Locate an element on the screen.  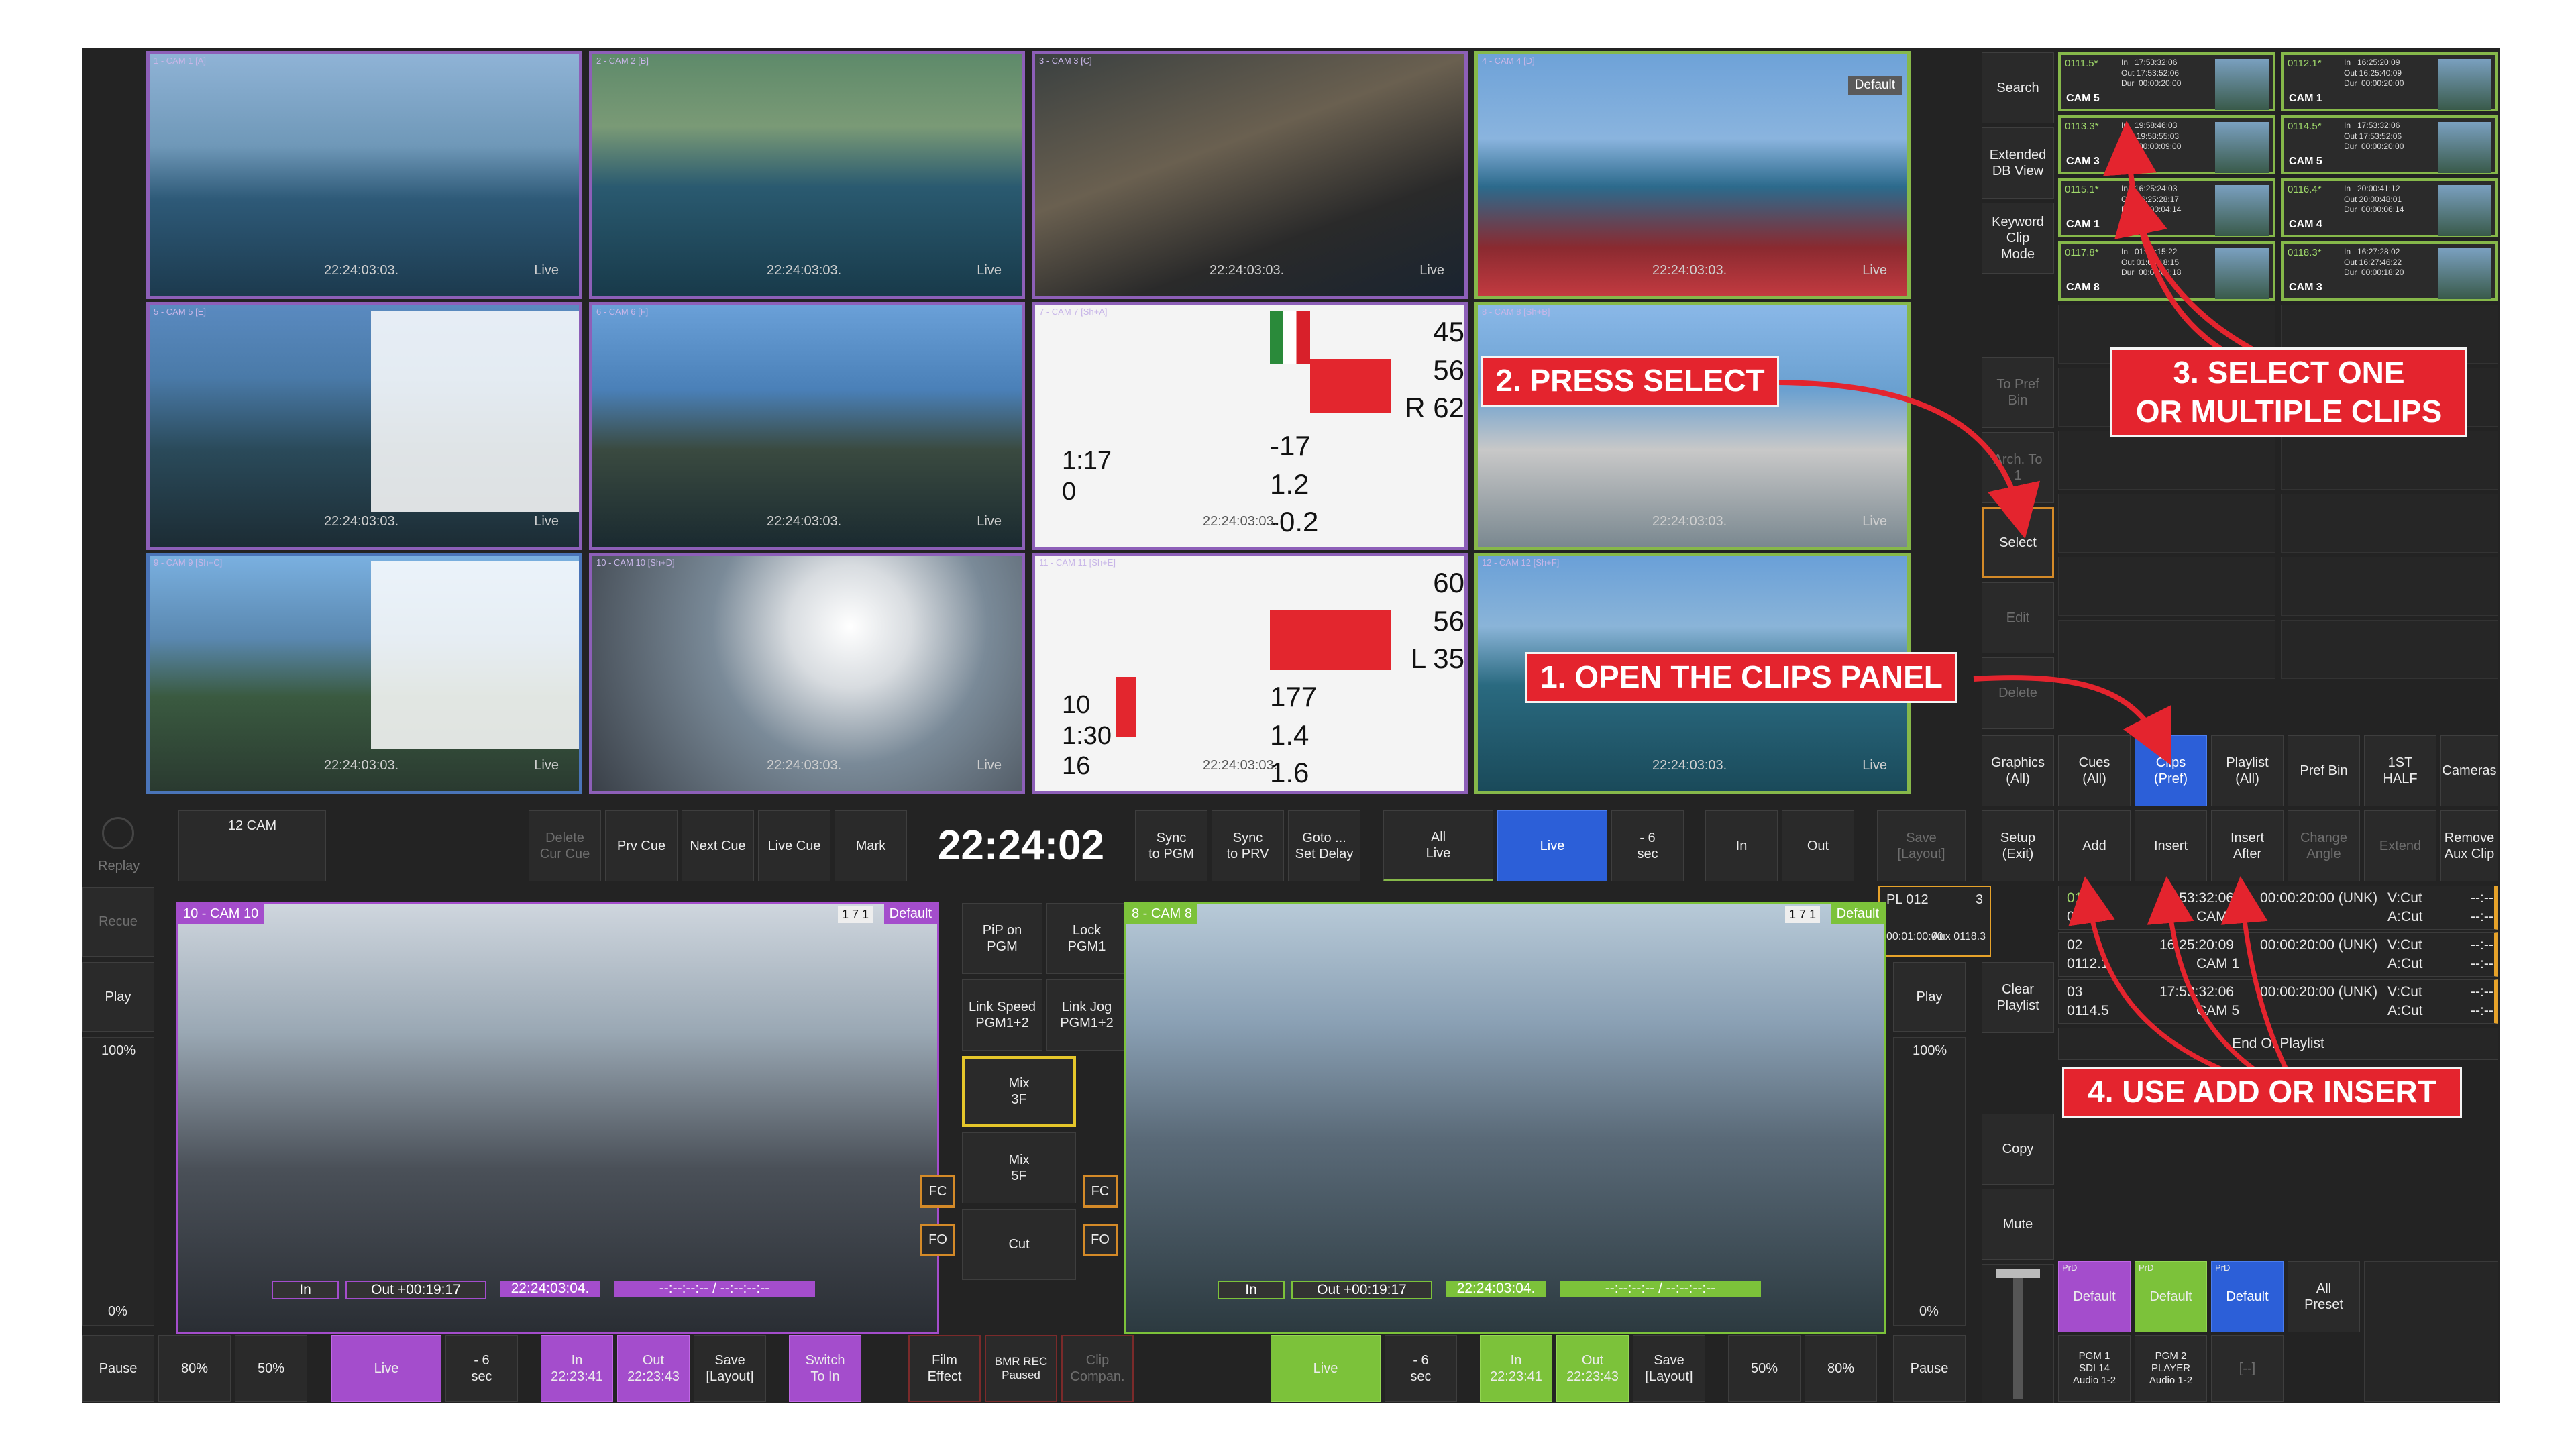
bmr-rec-button: BMR REC Paused is located at coordinates (1021, 1368).